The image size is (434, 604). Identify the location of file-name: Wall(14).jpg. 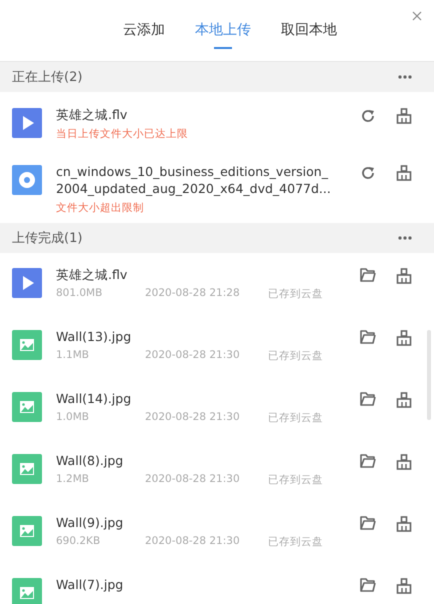
(94, 398).